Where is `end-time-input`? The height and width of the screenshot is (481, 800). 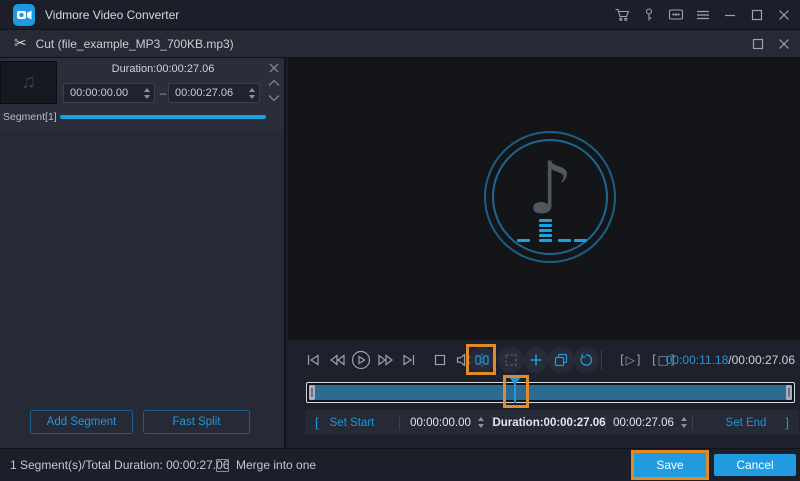 end-time-input is located at coordinates (649, 422).